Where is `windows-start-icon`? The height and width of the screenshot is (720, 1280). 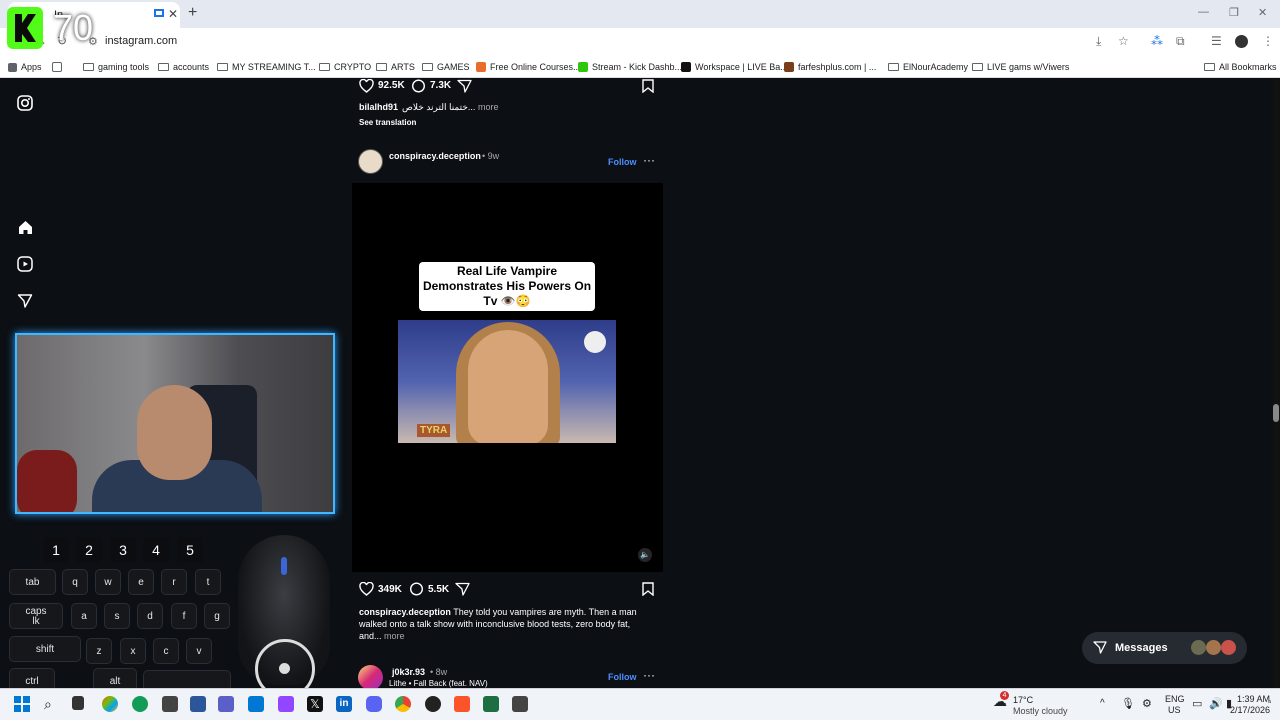 windows-start-icon is located at coordinates (22, 704).